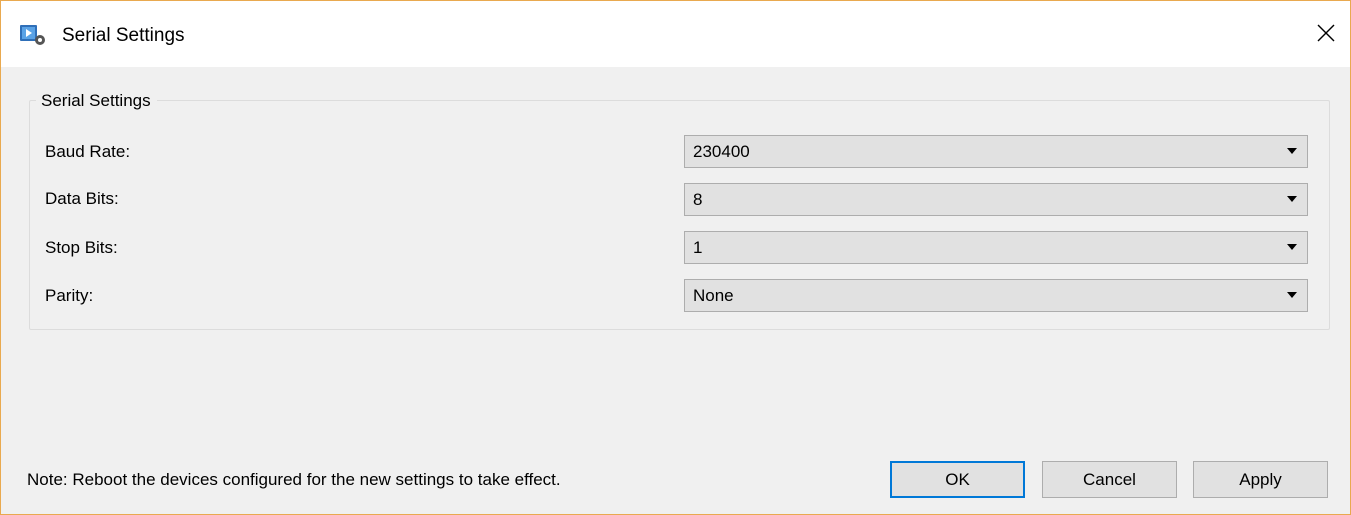  Describe the element at coordinates (721, 151) in the screenshot. I see `baud-rate-value: 230400` at that location.